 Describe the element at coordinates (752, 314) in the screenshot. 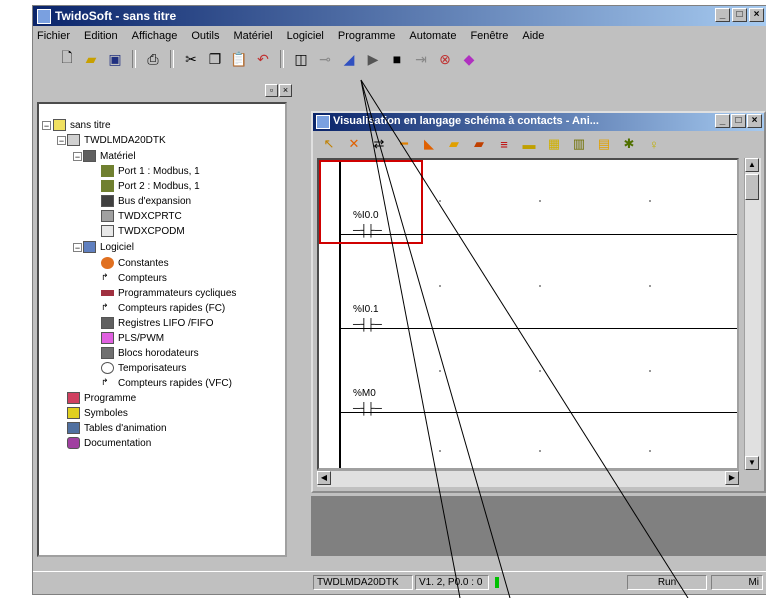

I see `vertical-scrollbar: ▲ ▼` at that location.